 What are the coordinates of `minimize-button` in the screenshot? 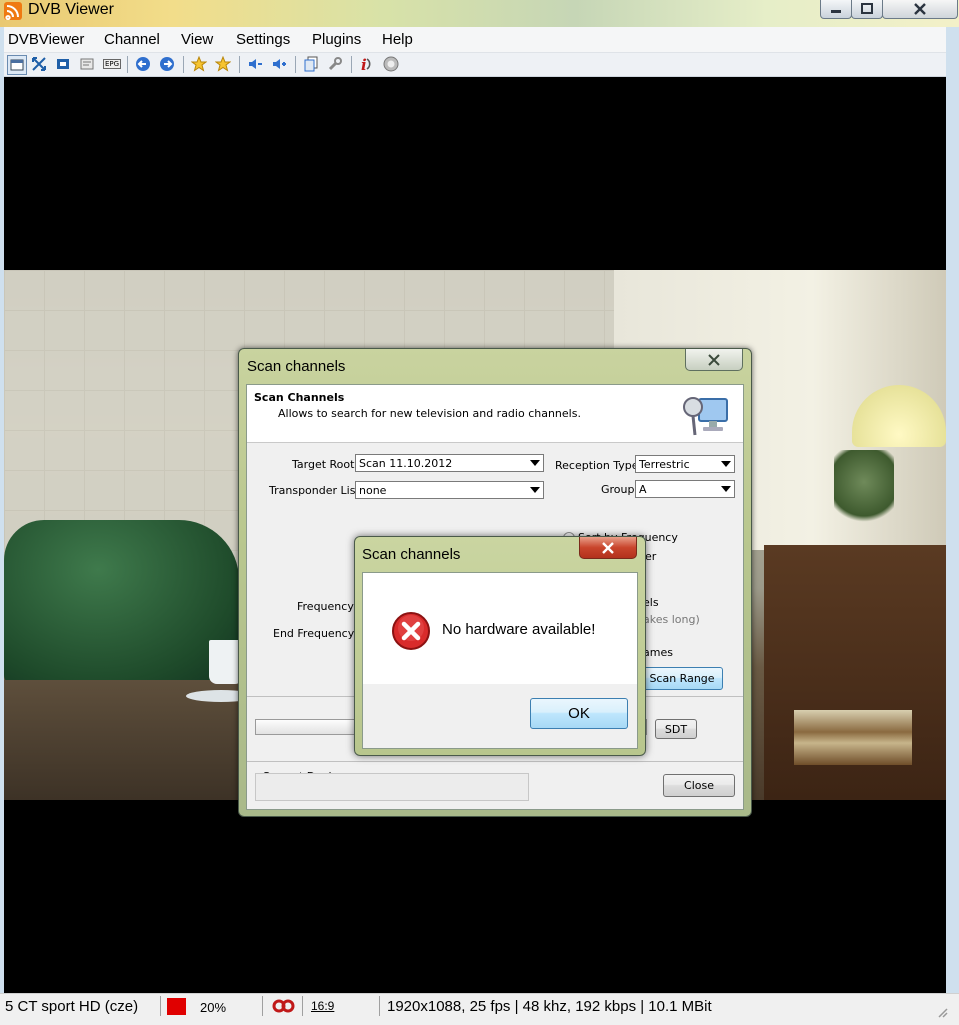 It's located at (836, 9).